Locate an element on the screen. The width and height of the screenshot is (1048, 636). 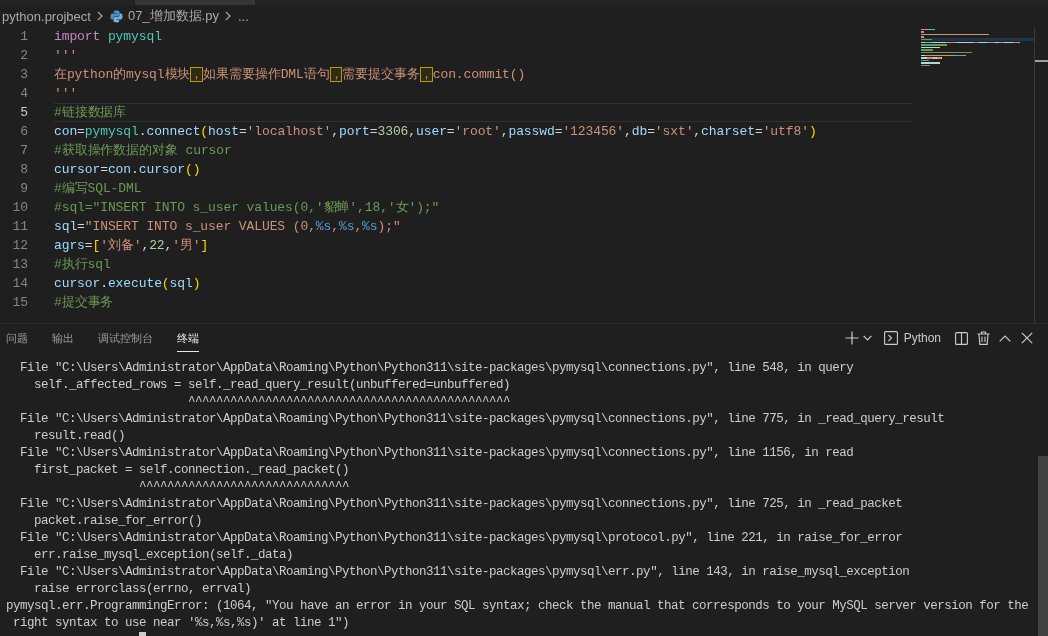
code-line: cursor.execute(sql) is located at coordinates (128, 284).